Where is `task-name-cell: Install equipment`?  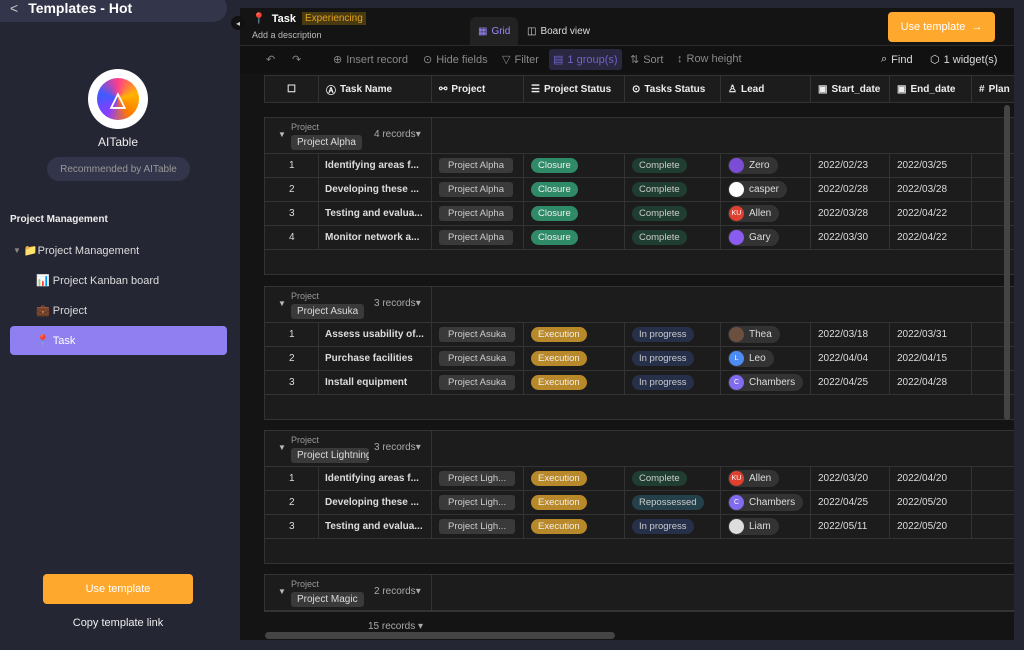 task-name-cell: Install equipment is located at coordinates (375, 382).